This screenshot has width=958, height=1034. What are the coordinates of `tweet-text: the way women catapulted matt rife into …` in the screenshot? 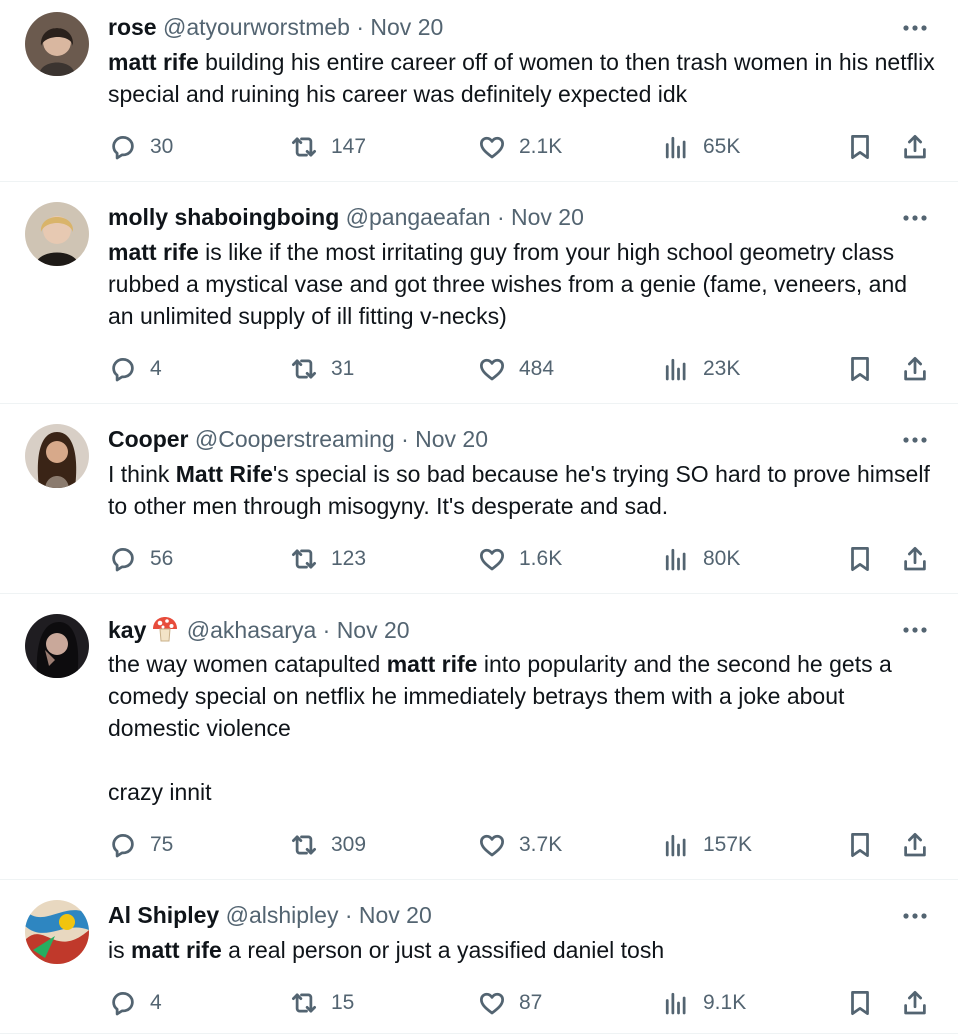 It's located at (500, 728).